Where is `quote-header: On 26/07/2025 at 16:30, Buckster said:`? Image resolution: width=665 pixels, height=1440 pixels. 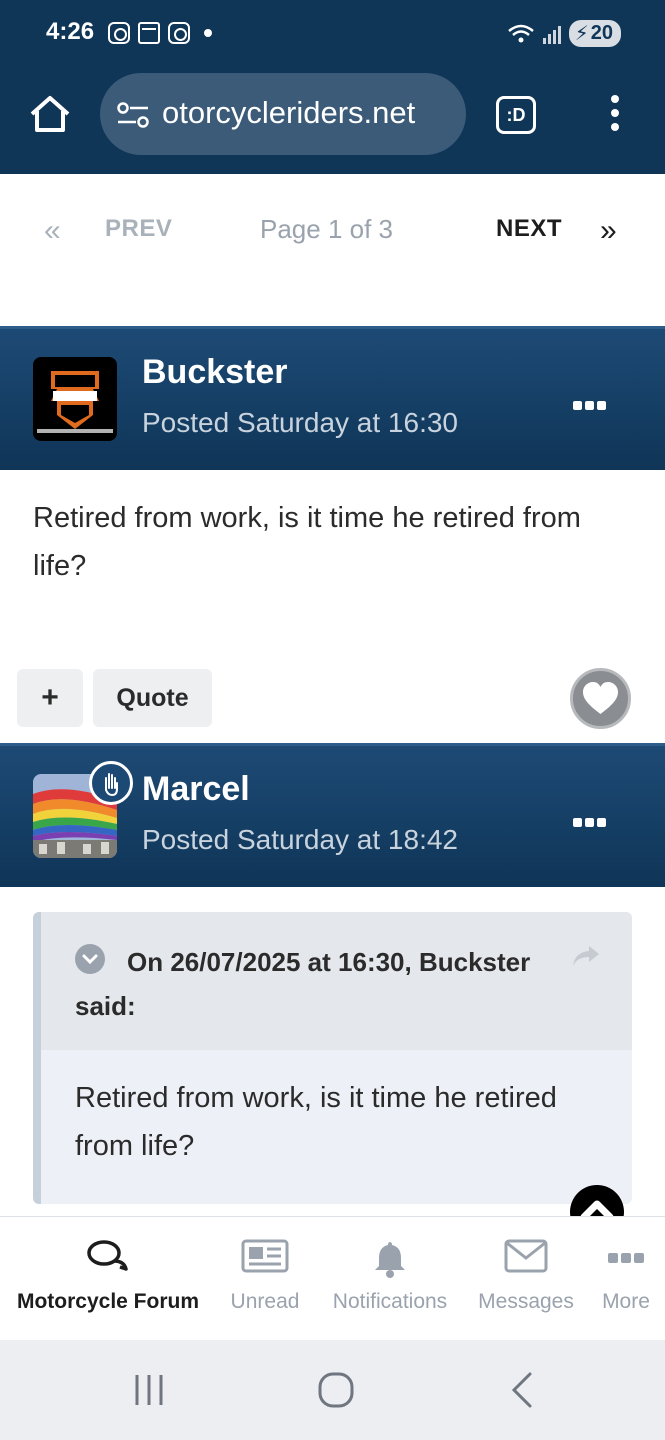 quote-header: On 26/07/2025 at 16:30, Buckster said: is located at coordinates (336, 981).